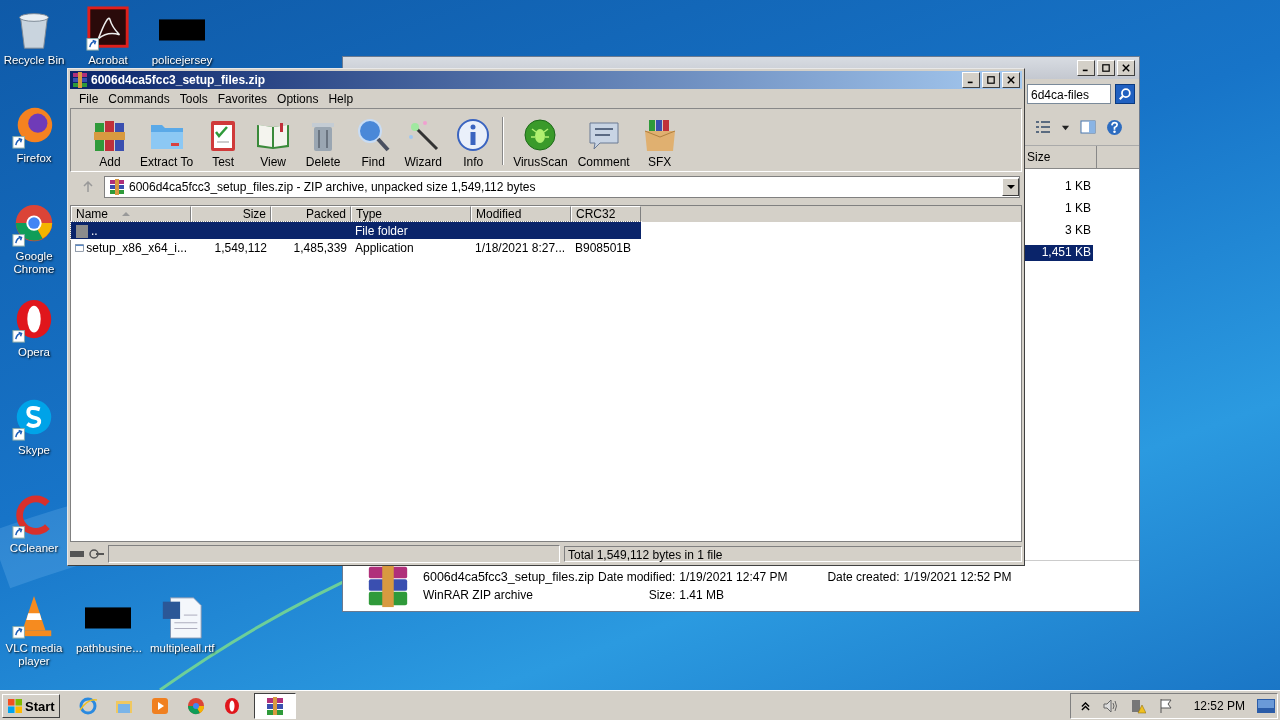  I want to click on network-warning-icon, so click(1137, 706).